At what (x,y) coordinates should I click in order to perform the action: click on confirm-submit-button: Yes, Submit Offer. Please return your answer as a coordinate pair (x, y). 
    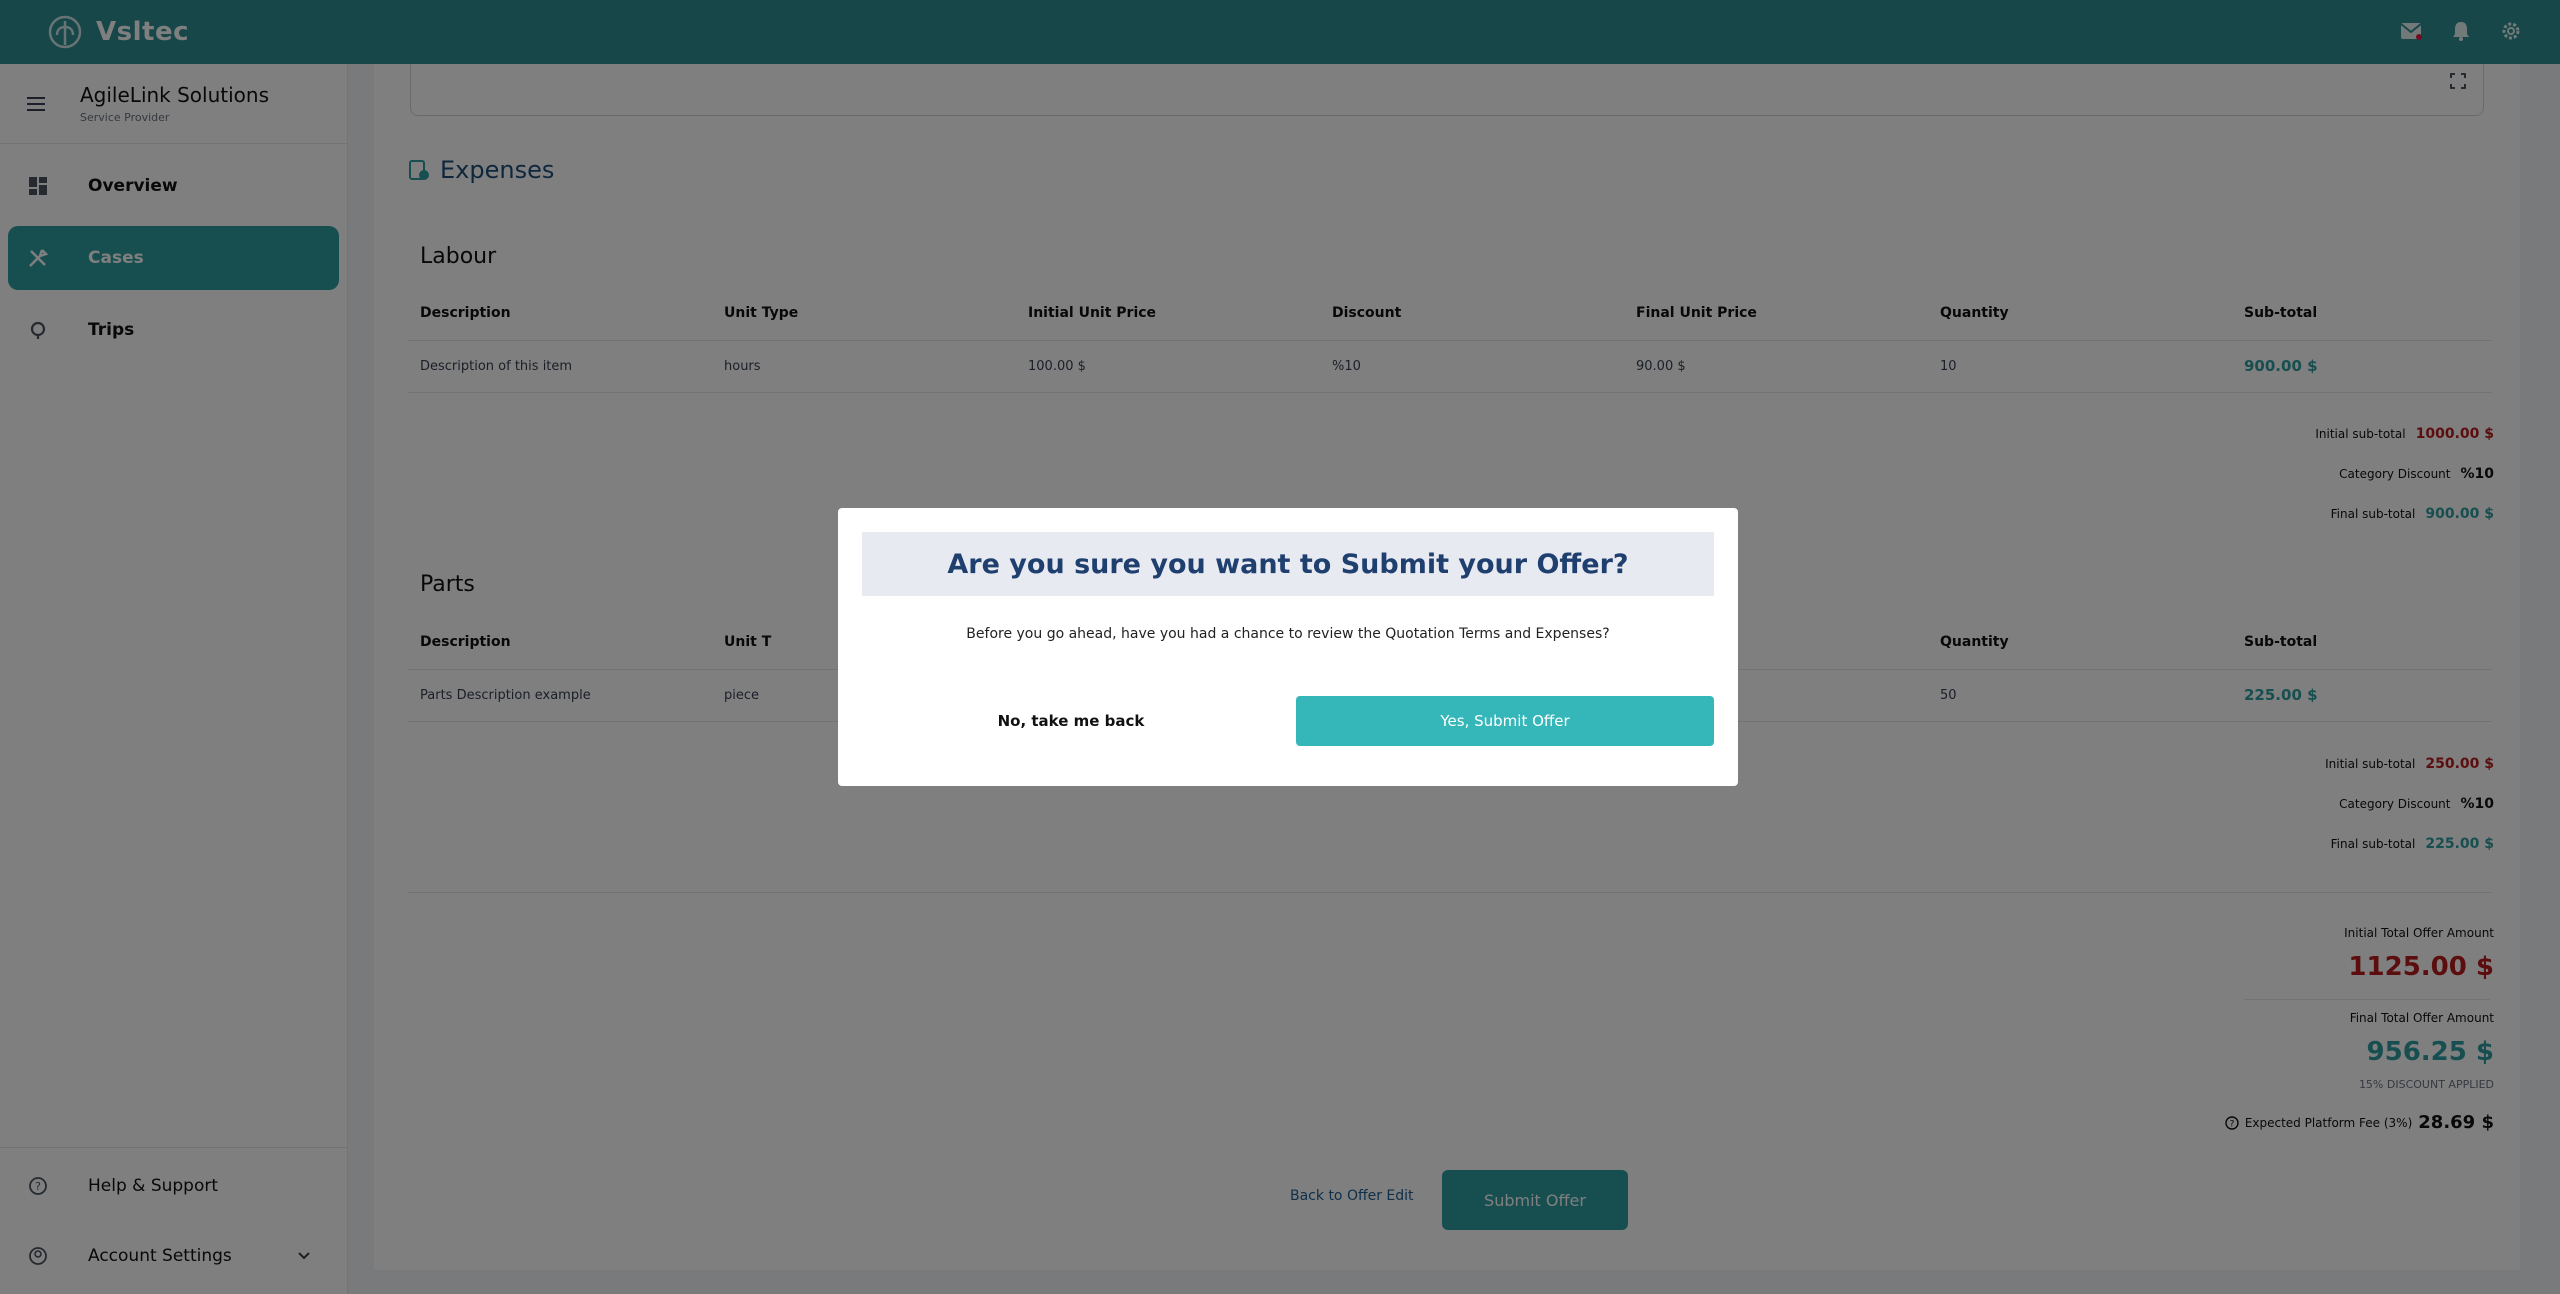
    Looking at the image, I should click on (1505, 721).